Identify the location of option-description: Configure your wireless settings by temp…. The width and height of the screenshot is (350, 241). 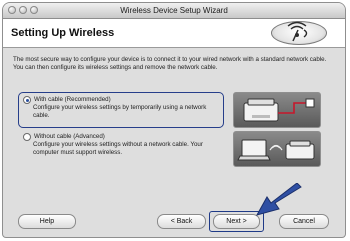
(120, 111).